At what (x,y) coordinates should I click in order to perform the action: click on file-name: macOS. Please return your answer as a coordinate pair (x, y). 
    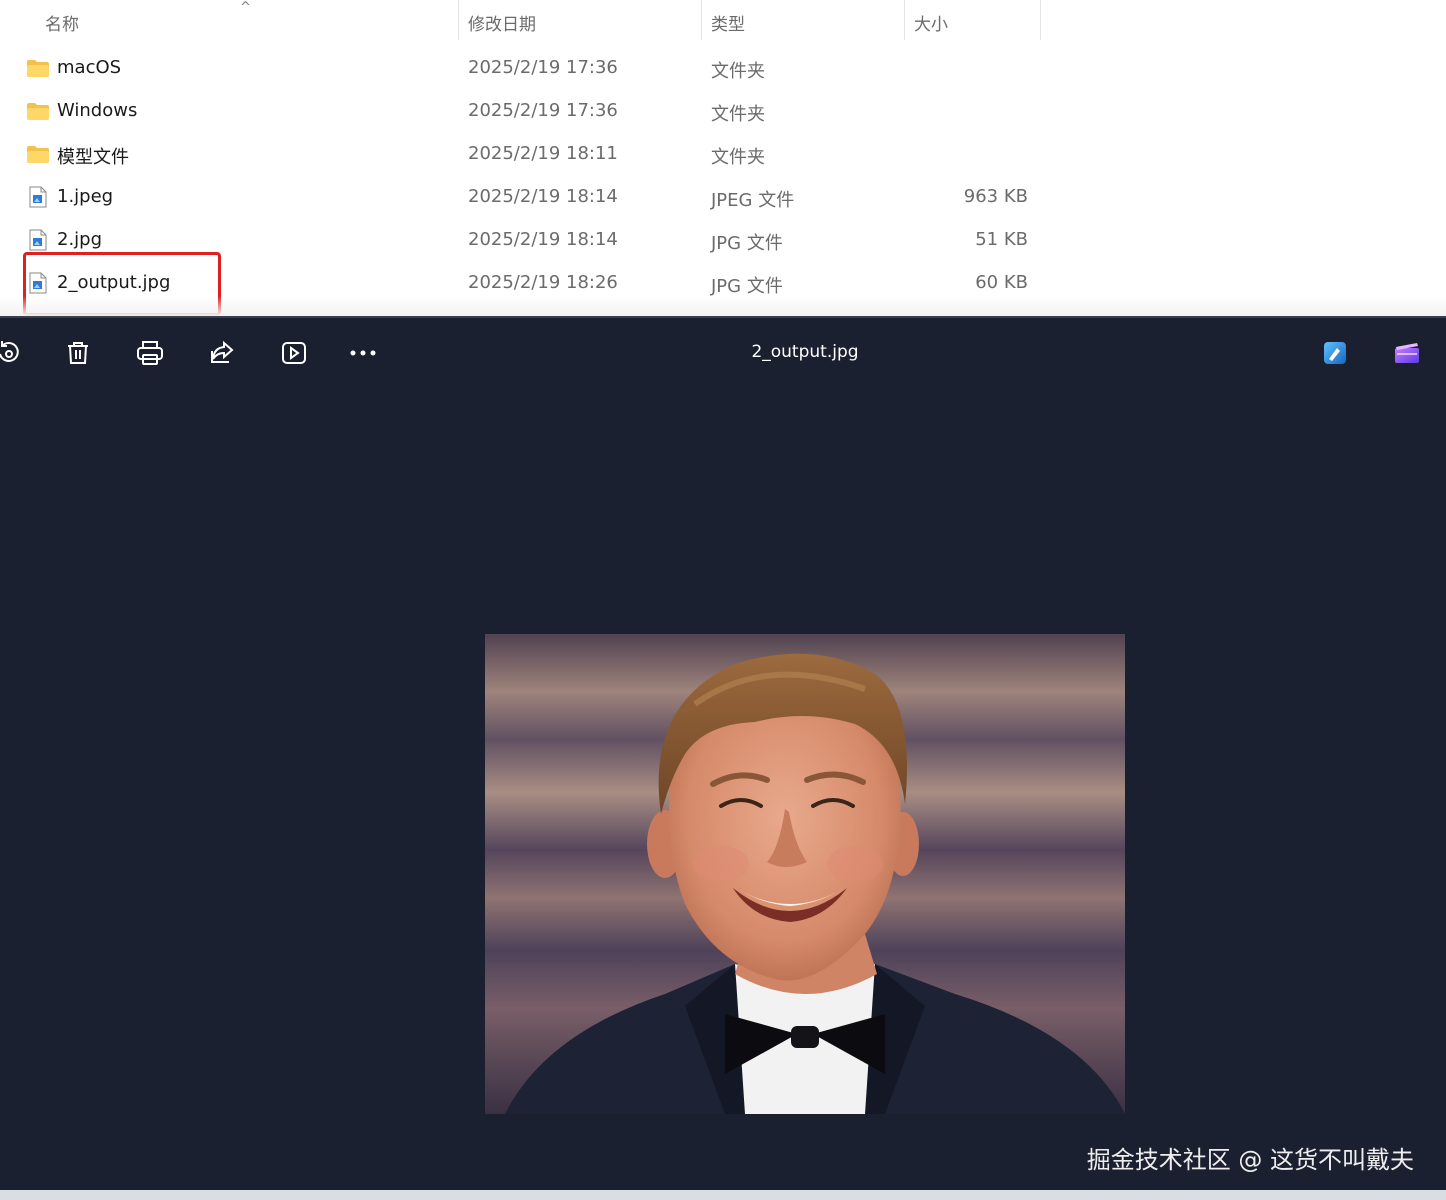
    Looking at the image, I should click on (89, 67).